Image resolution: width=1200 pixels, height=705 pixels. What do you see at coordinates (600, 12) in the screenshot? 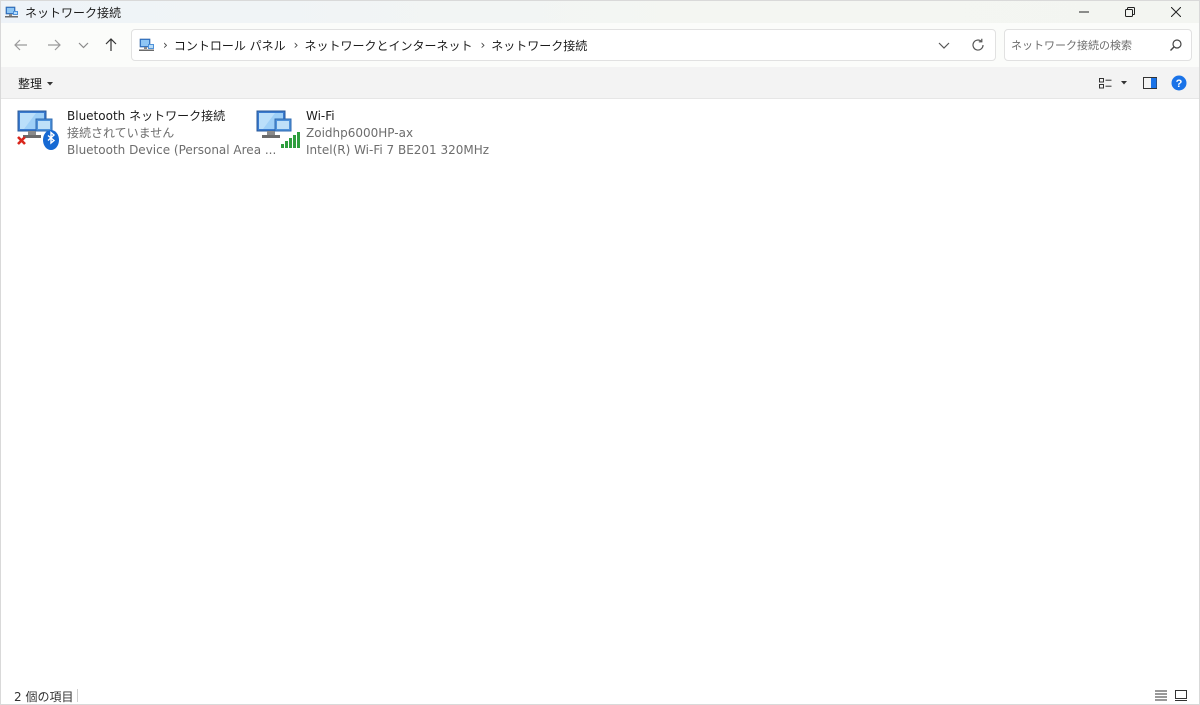
I see `title-bar: ネットワーク接続` at bounding box center [600, 12].